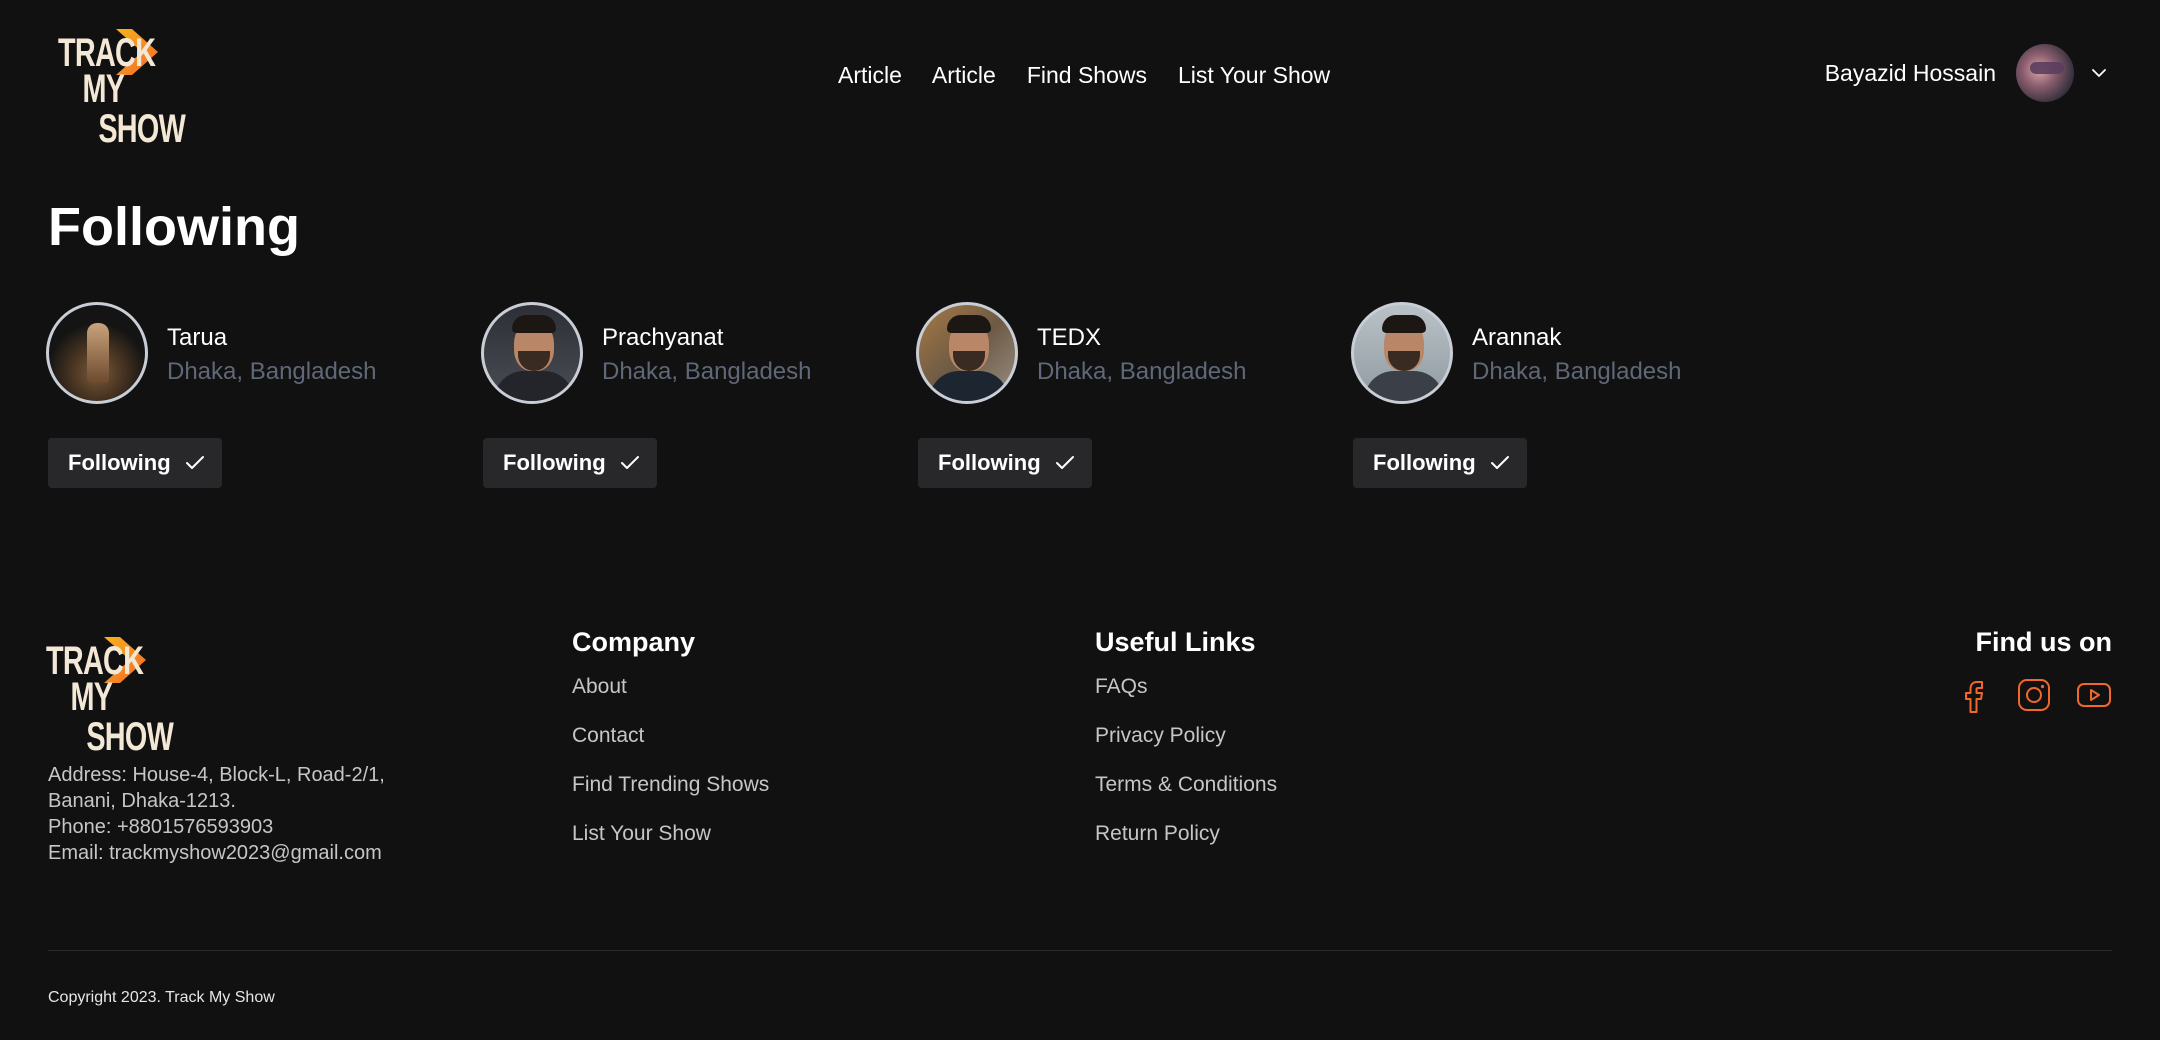 This screenshot has width=2160, height=1043. What do you see at coordinates (1186, 785) in the screenshot?
I see `footer-link-terms: Terms & Conditions` at bounding box center [1186, 785].